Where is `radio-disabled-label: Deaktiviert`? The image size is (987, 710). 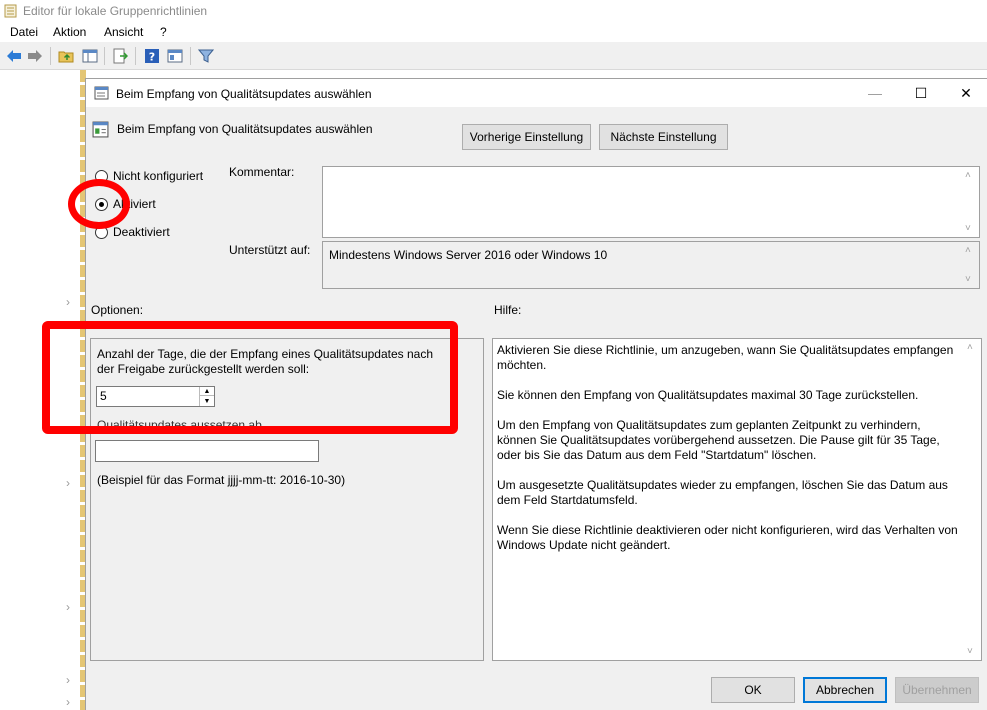 radio-disabled-label: Deaktiviert is located at coordinates (141, 232).